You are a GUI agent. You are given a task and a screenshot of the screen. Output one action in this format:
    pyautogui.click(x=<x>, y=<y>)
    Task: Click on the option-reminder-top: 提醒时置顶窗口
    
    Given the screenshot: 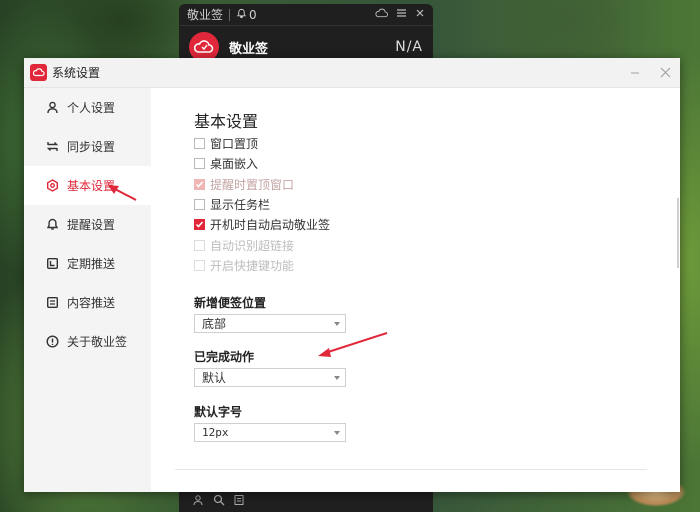 What is the action you would take?
    pyautogui.click(x=244, y=184)
    